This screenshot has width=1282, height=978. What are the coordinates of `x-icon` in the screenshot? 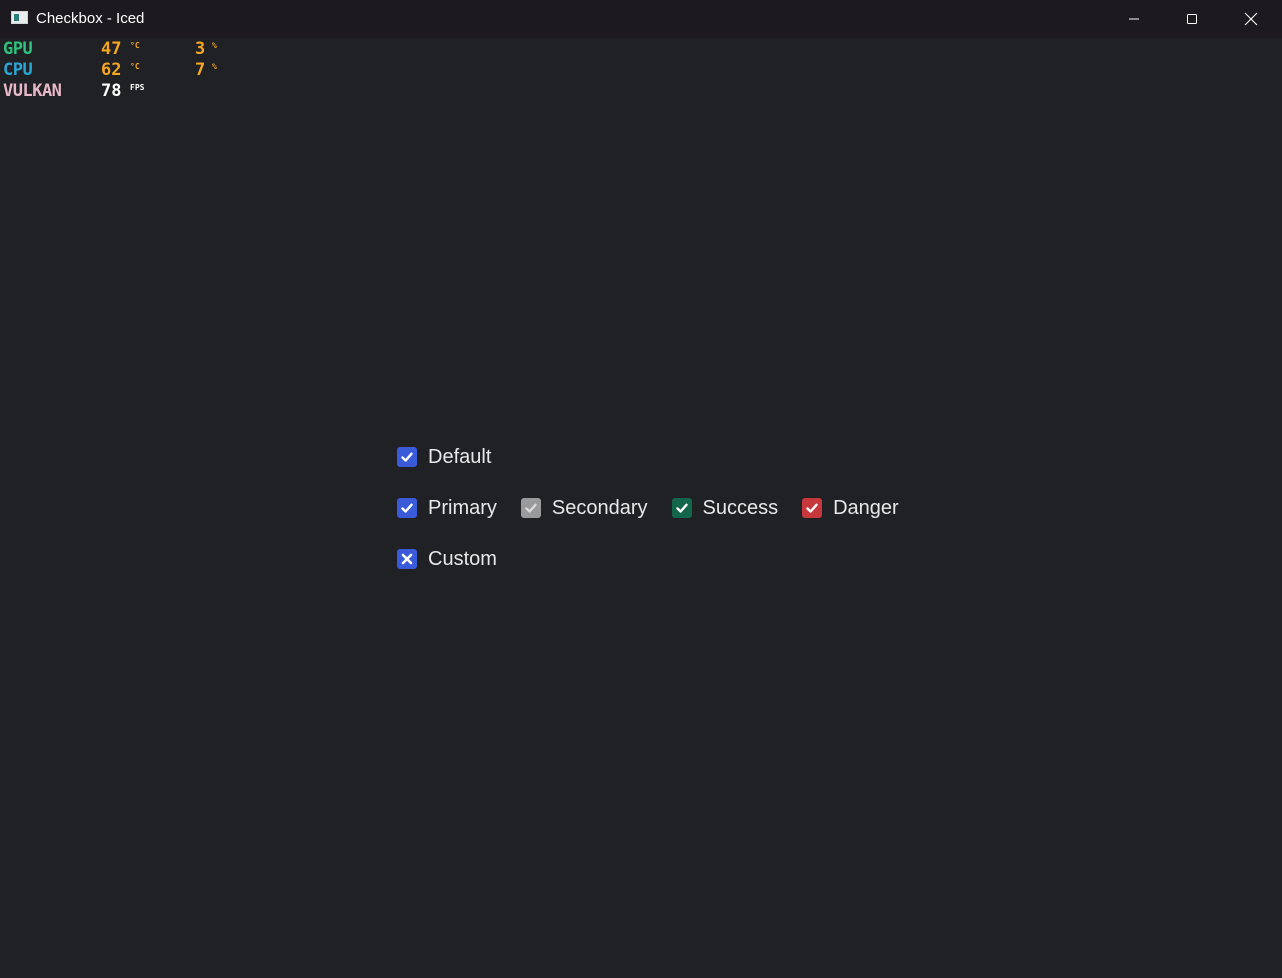 It's located at (407, 559).